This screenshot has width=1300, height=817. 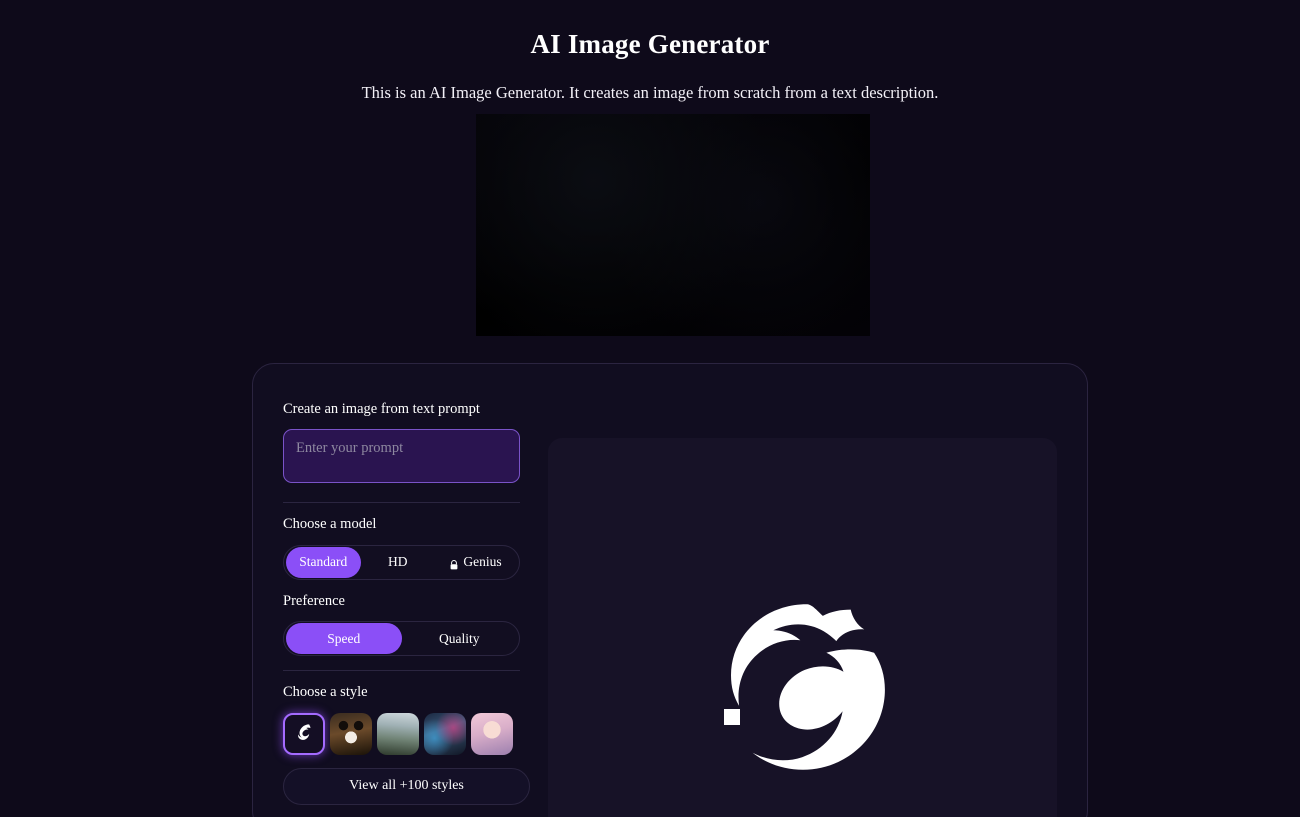 I want to click on model-option-hd: HD, so click(x=398, y=562).